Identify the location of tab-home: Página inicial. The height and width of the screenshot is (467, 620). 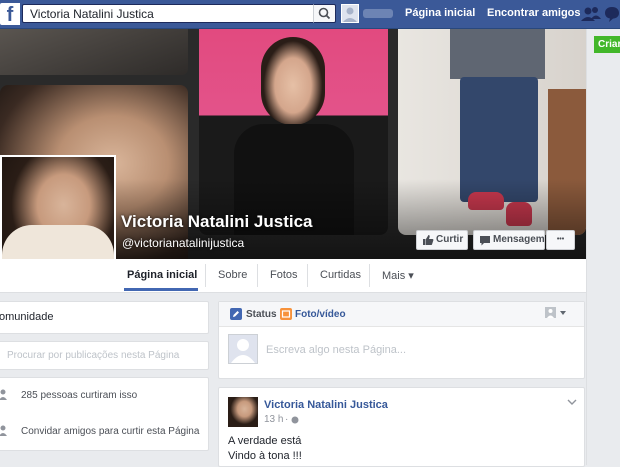
(162, 275).